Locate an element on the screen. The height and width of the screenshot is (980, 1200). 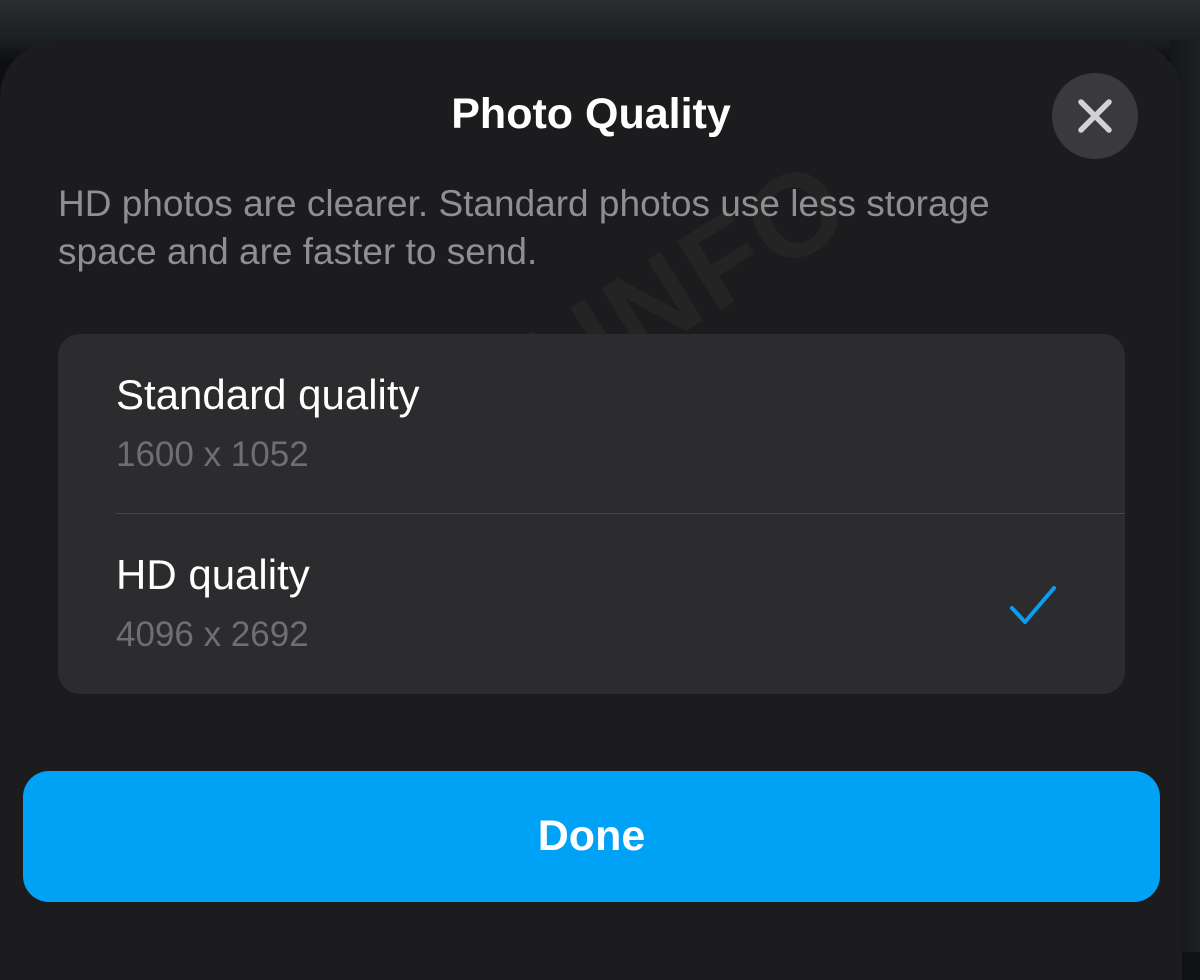
sheet-title: Photo Quality is located at coordinates (591, 114).